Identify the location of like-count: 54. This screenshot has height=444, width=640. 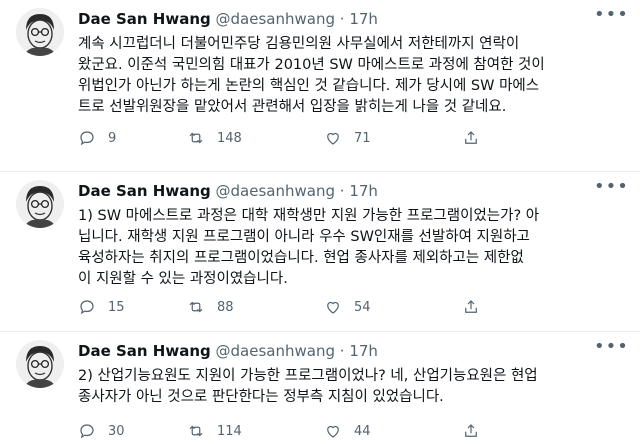
(362, 307).